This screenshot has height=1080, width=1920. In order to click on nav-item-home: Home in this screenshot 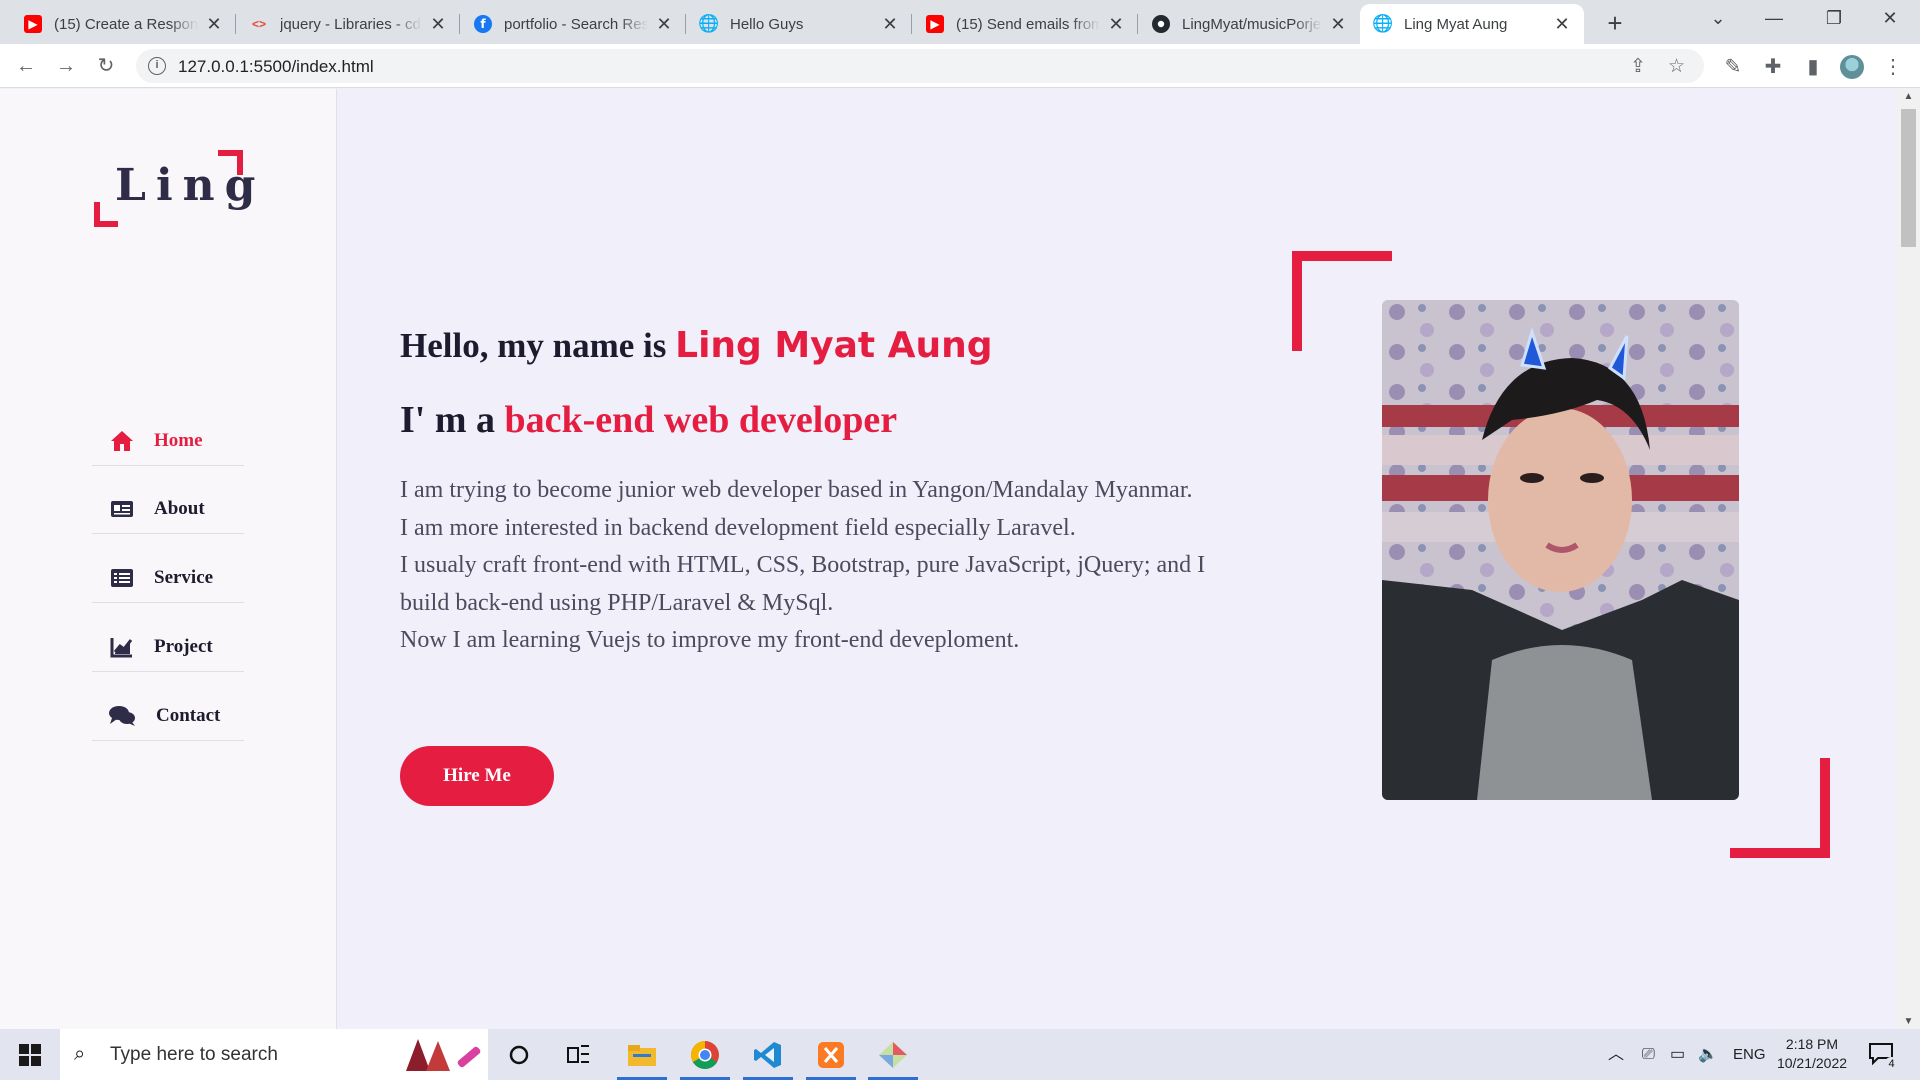, I will do `click(168, 441)`.